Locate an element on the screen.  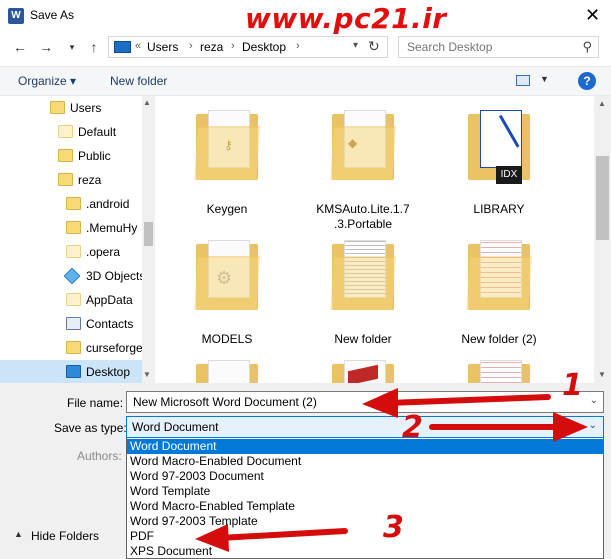
folder-icon: IDX is located at coordinates (499, 146).